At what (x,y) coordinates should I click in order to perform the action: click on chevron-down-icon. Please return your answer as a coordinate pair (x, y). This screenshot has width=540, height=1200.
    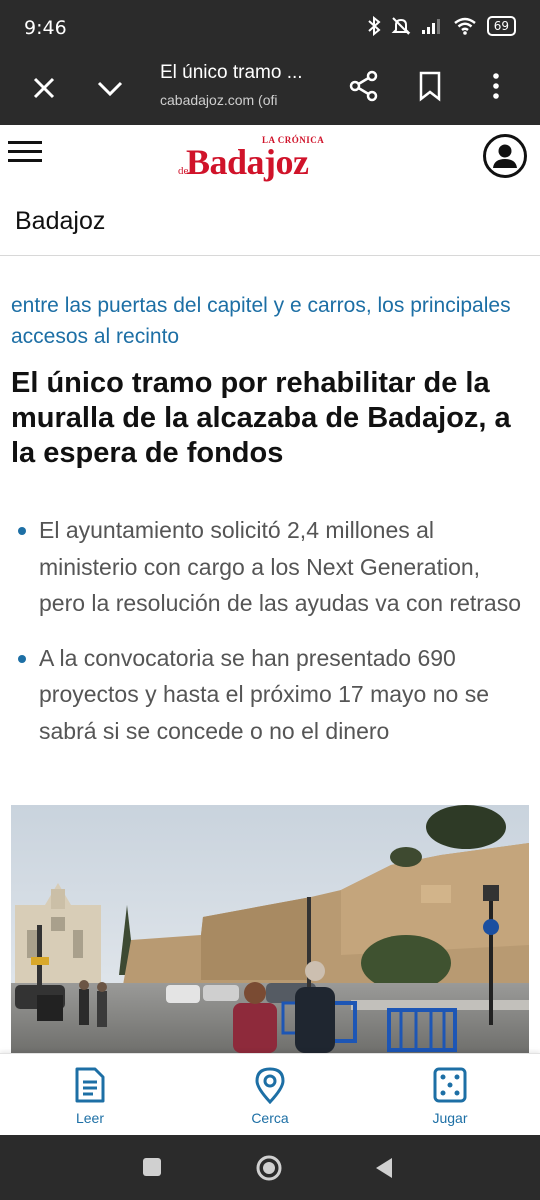
    Looking at the image, I should click on (110, 88).